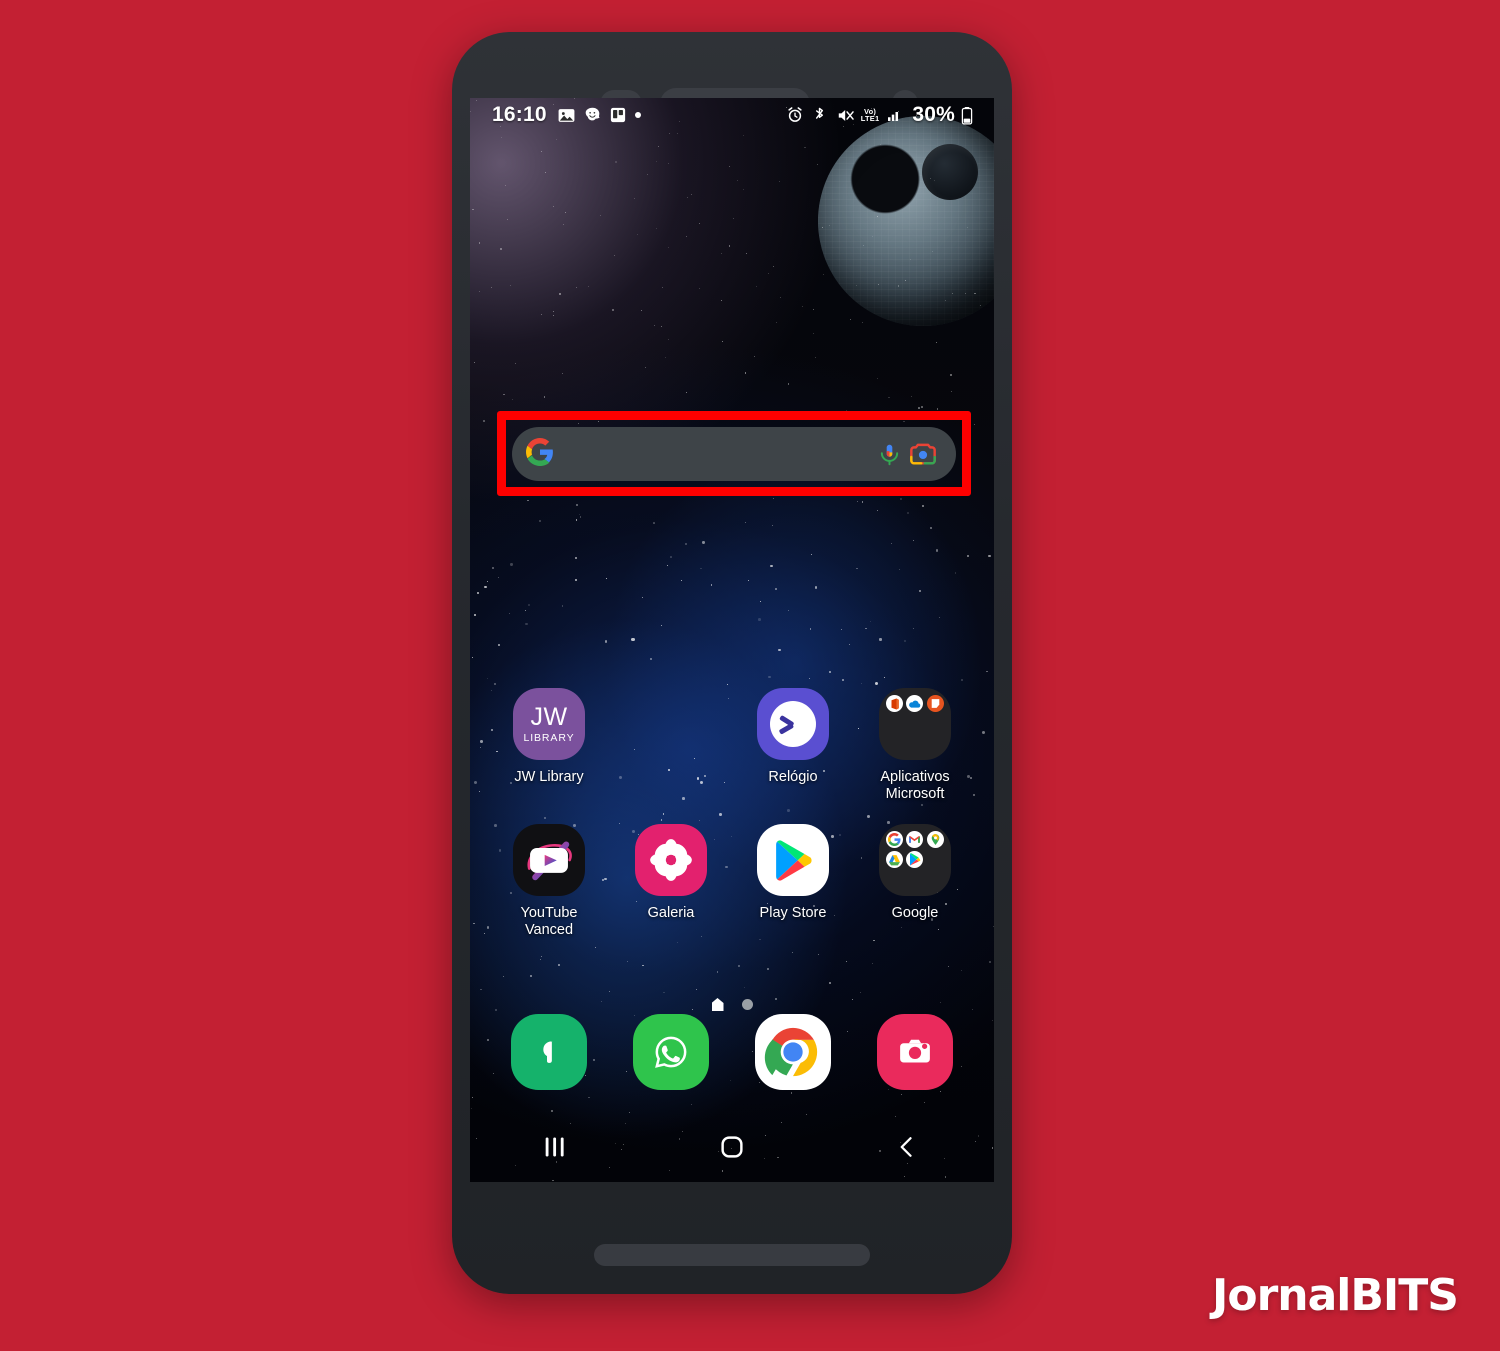  What do you see at coordinates (549, 716) in the screenshot?
I see `jw-library-initials: JW` at bounding box center [549, 716].